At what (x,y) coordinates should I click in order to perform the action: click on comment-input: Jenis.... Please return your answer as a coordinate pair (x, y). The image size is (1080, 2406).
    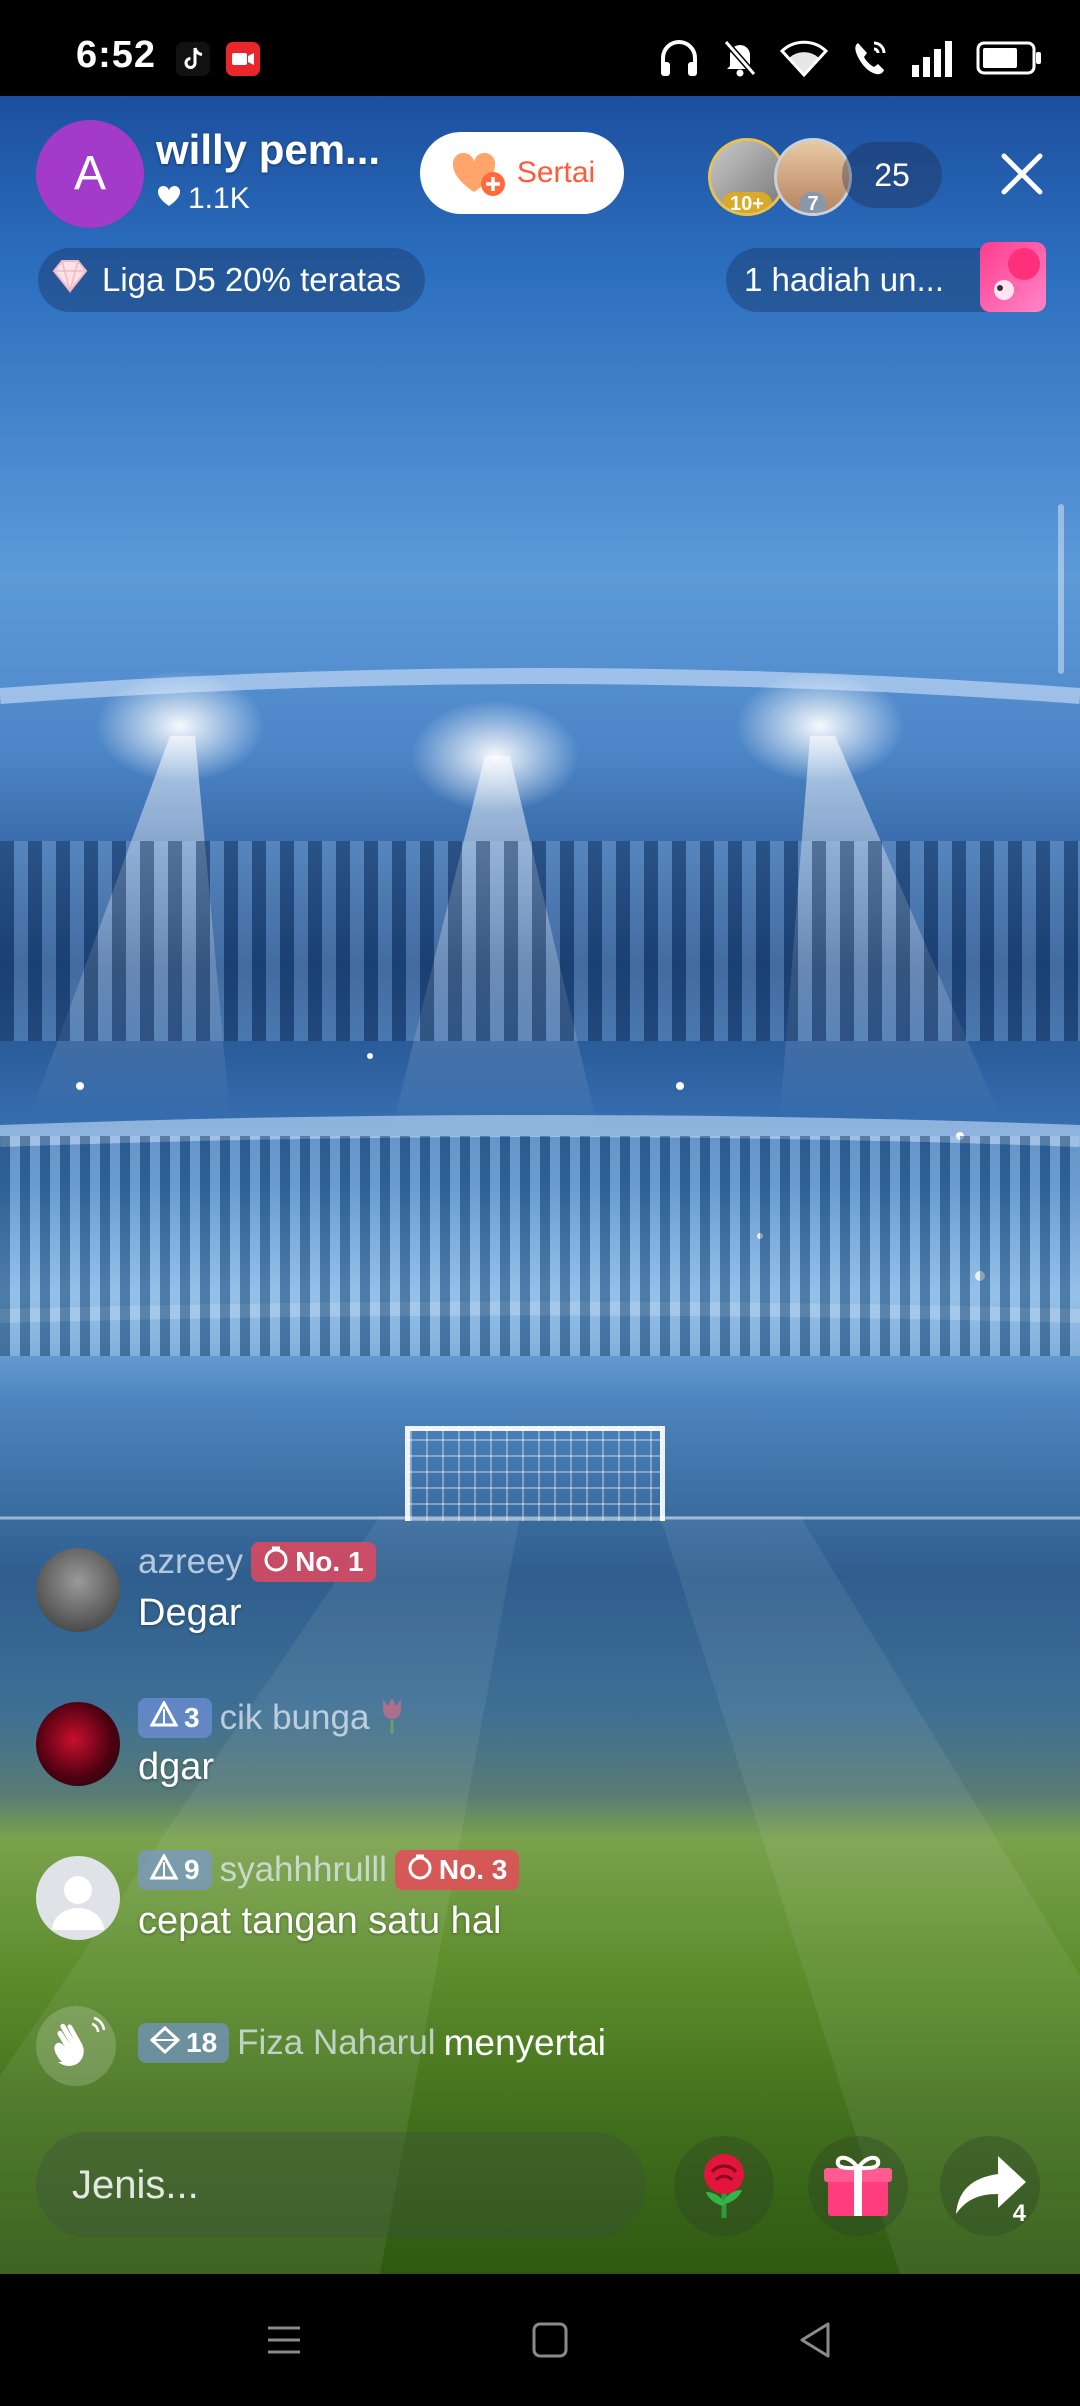
    Looking at the image, I should click on (341, 2185).